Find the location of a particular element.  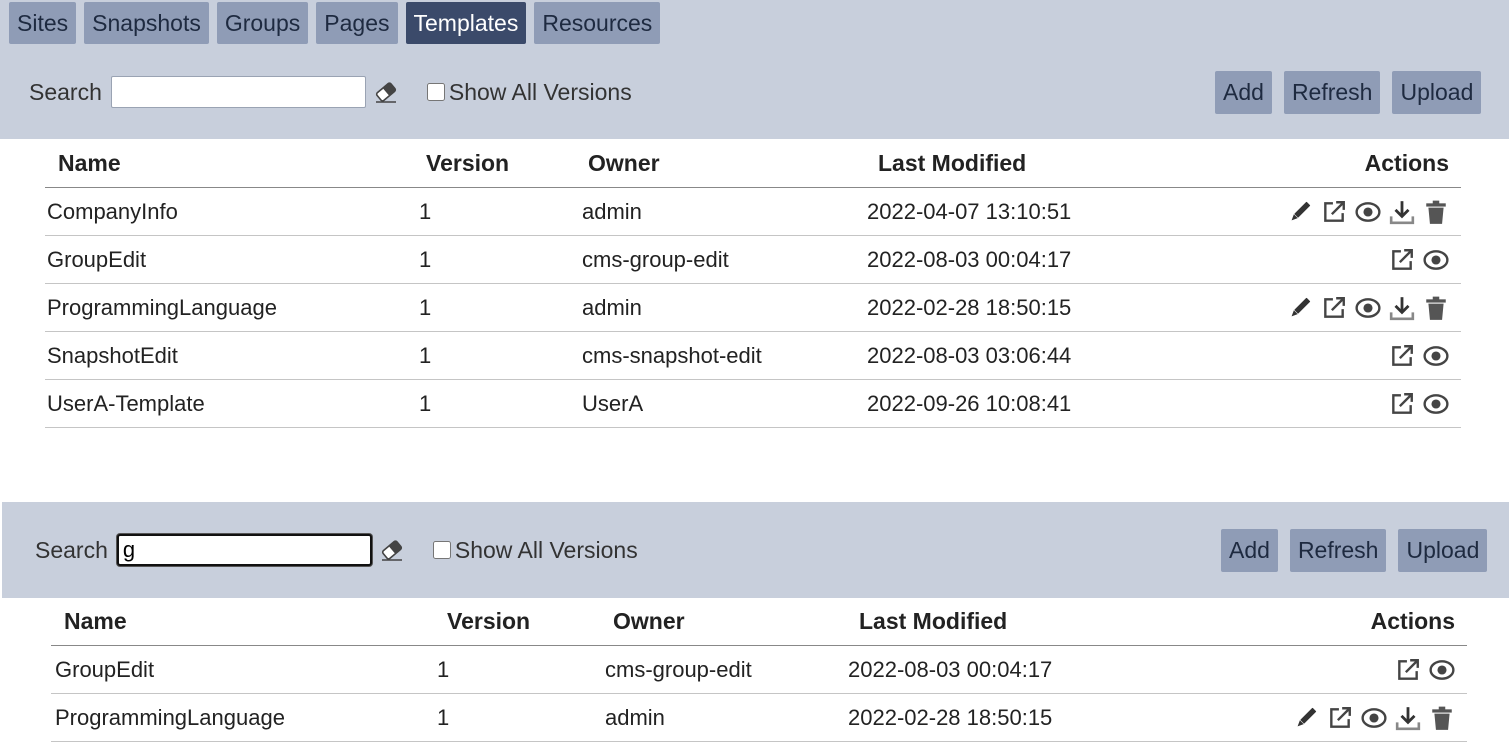

cell-name: SnapshotEdit is located at coordinates (229, 355).